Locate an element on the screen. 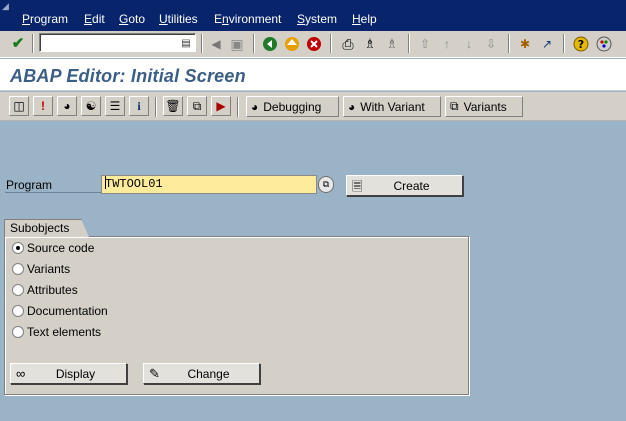  variants-button: ⧉ Variants is located at coordinates (484, 106).